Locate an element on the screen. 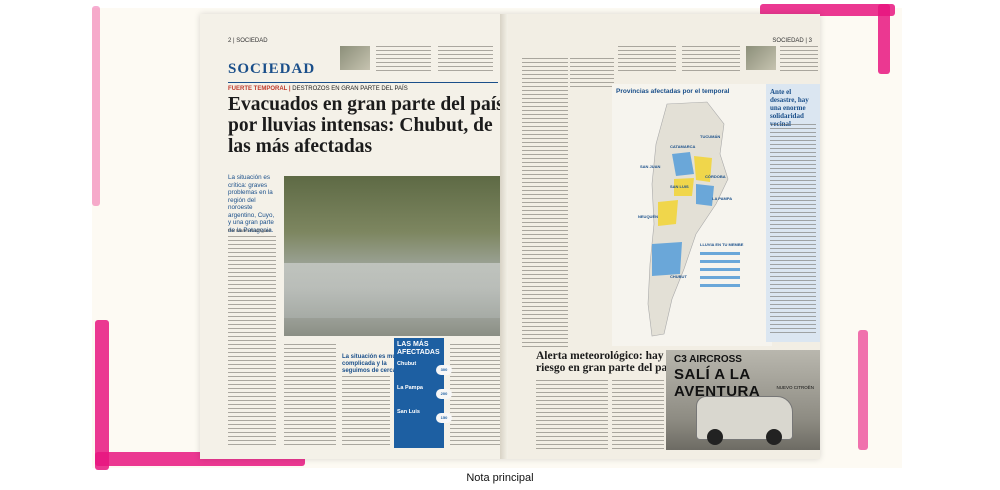 The width and height of the screenshot is (1000, 490). right-top-teasers is located at coordinates (718, 60).